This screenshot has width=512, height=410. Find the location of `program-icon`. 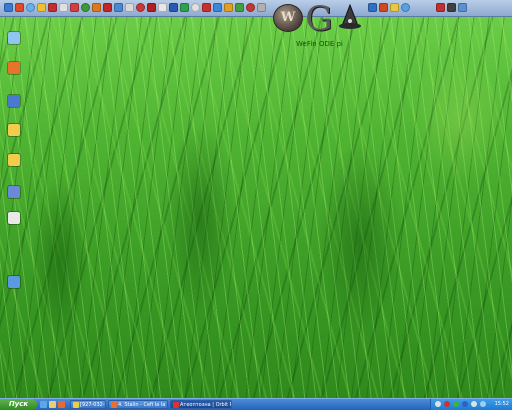

program-icon is located at coordinates (14, 101).